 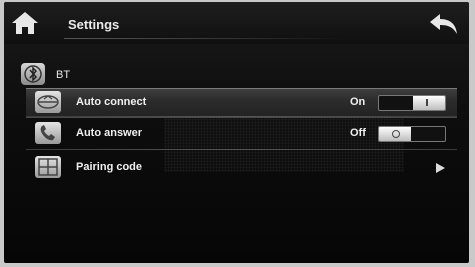 I want to click on back-button, so click(x=444, y=24).